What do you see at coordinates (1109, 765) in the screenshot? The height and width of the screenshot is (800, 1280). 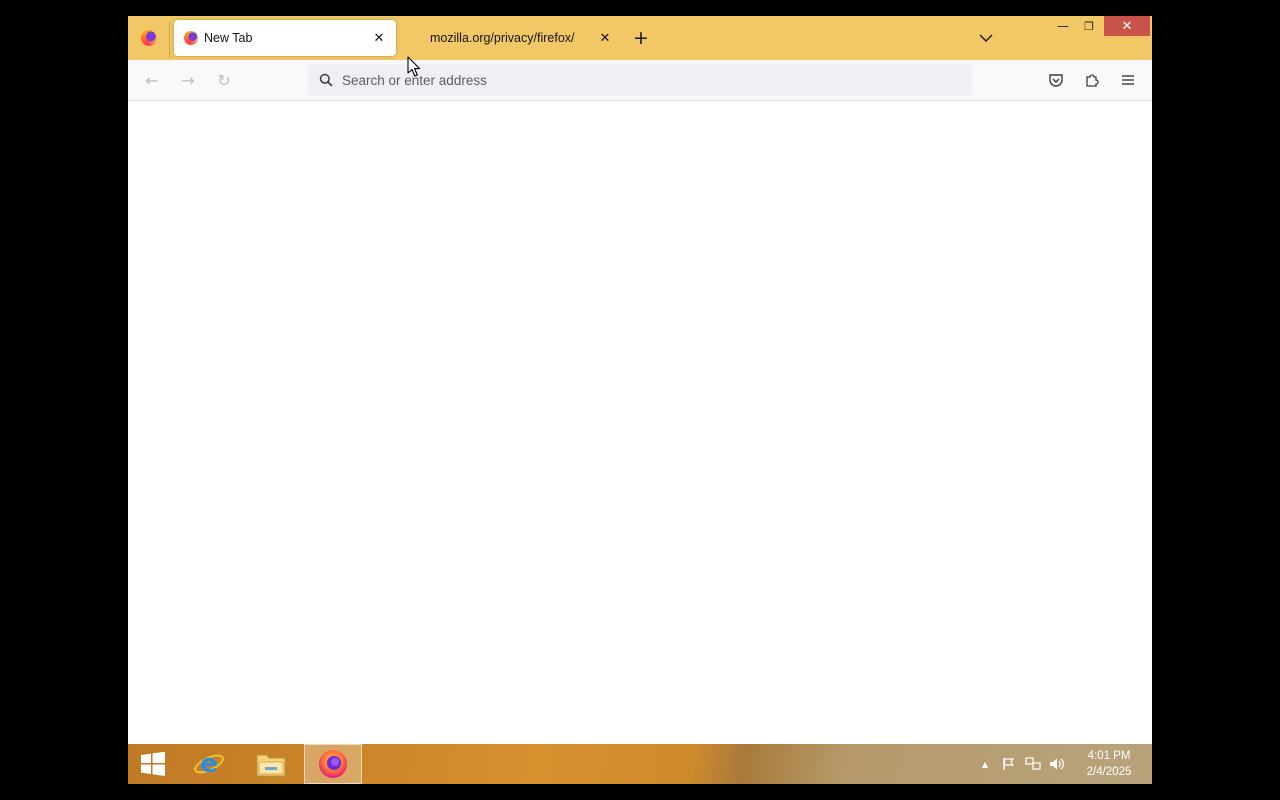 I see `taskbar-clock: 4:01 PM 2/4/2025` at bounding box center [1109, 765].